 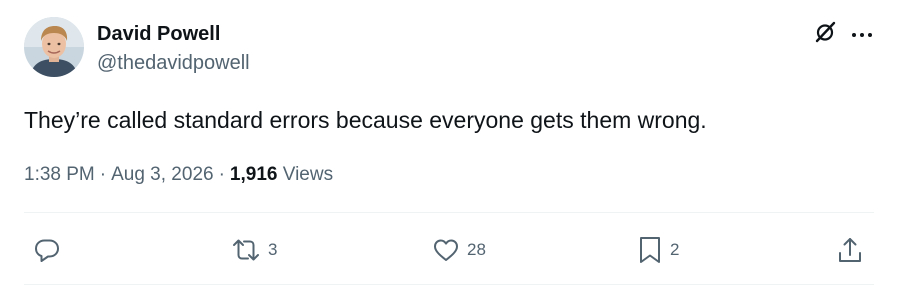 What do you see at coordinates (446, 250) in the screenshot?
I see `like-icon` at bounding box center [446, 250].